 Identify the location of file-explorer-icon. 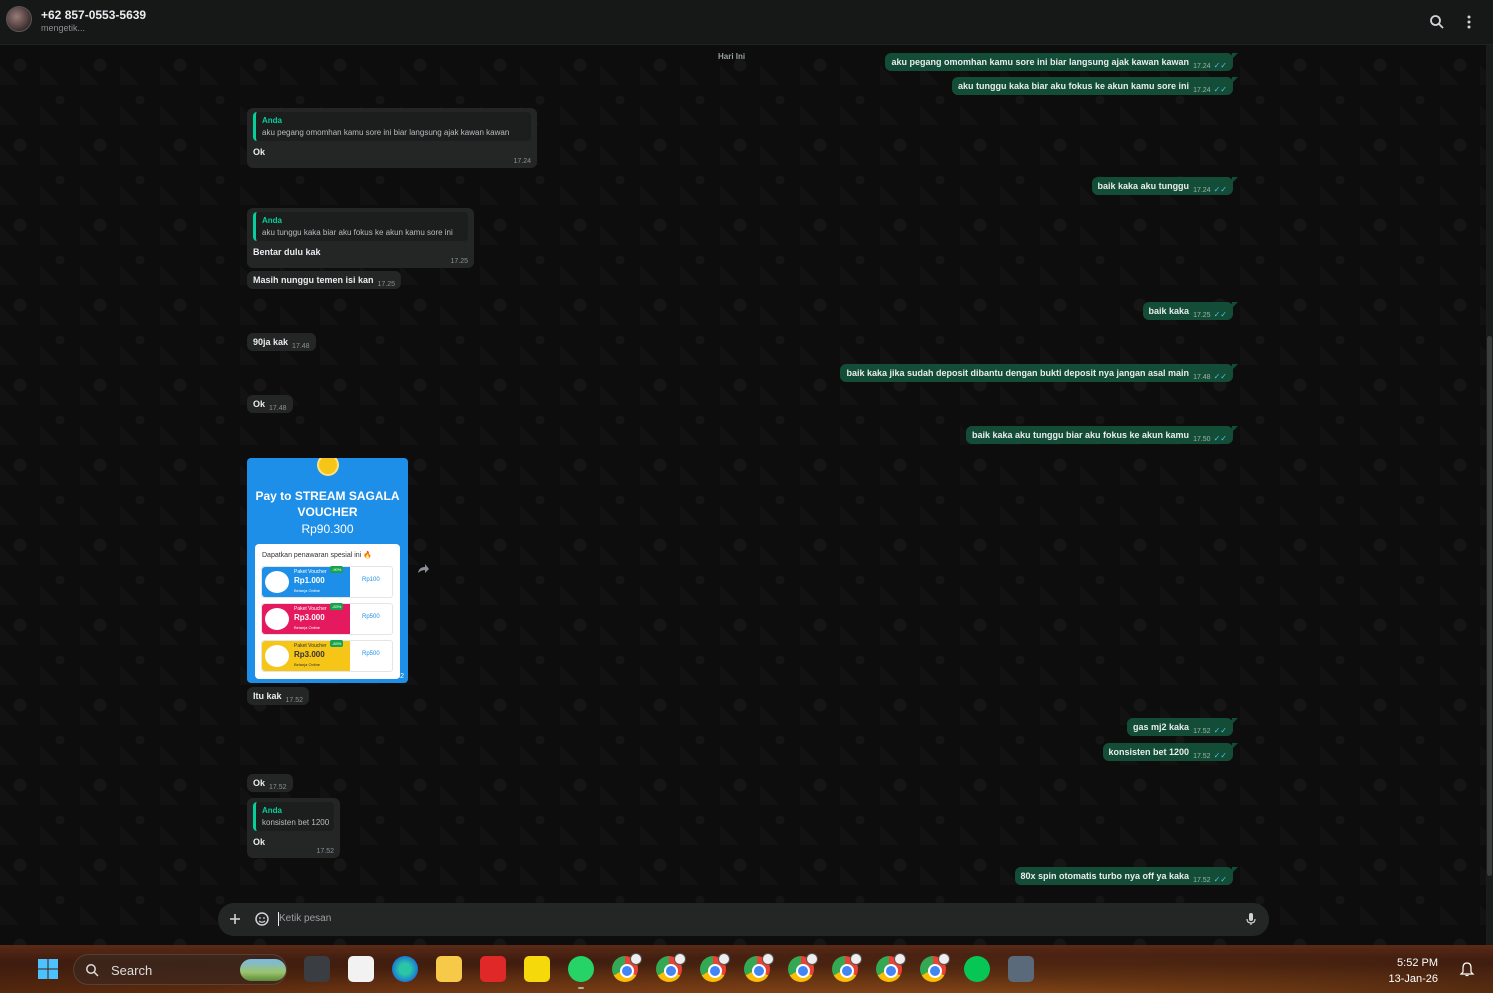
(449, 969).